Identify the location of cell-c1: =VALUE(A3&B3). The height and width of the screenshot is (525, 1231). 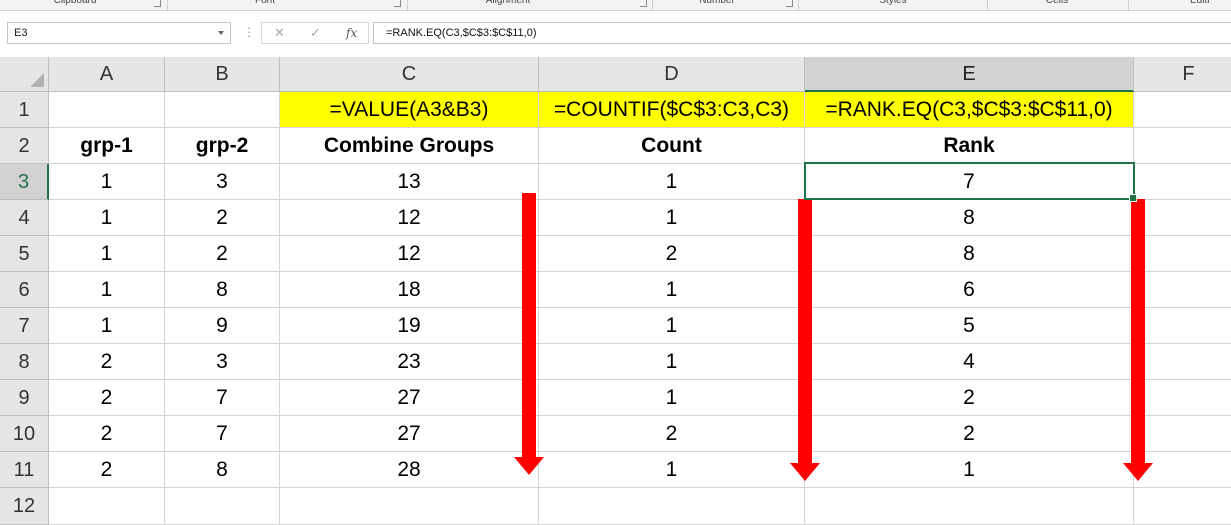
(409, 110).